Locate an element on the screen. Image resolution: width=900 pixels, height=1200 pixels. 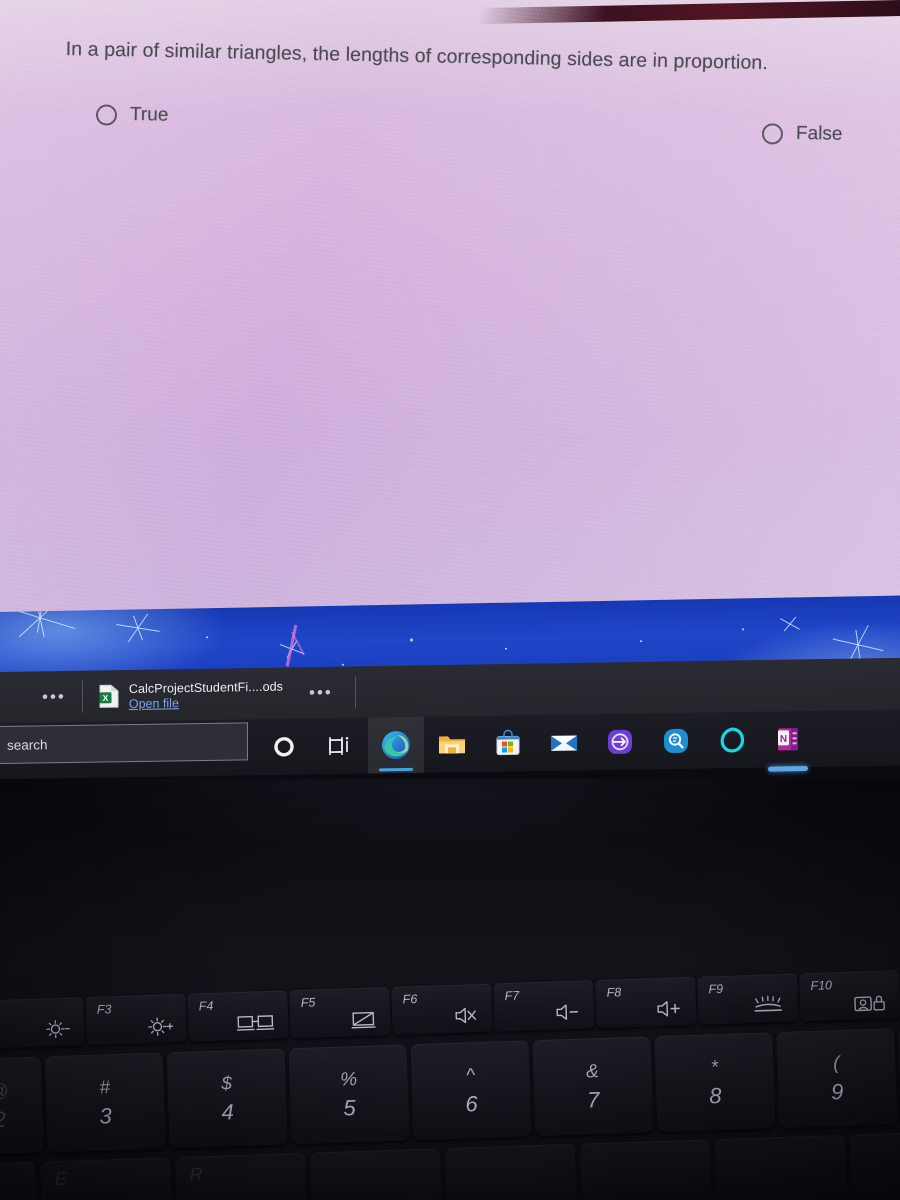
svg-text: N is located at coordinates (783, 739).